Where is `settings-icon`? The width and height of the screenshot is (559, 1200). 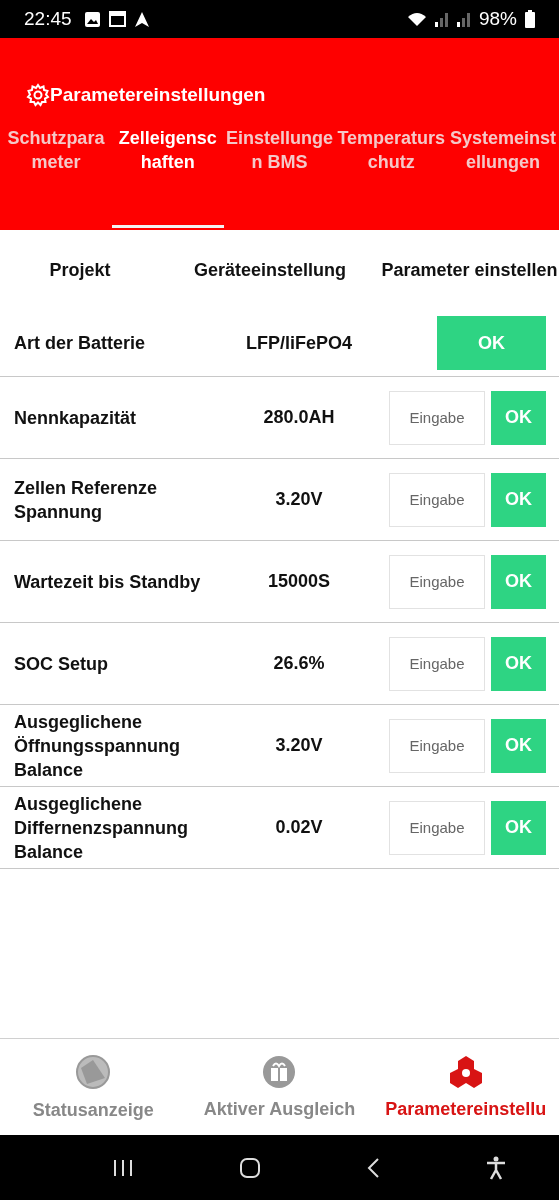 settings-icon is located at coordinates (38, 95).